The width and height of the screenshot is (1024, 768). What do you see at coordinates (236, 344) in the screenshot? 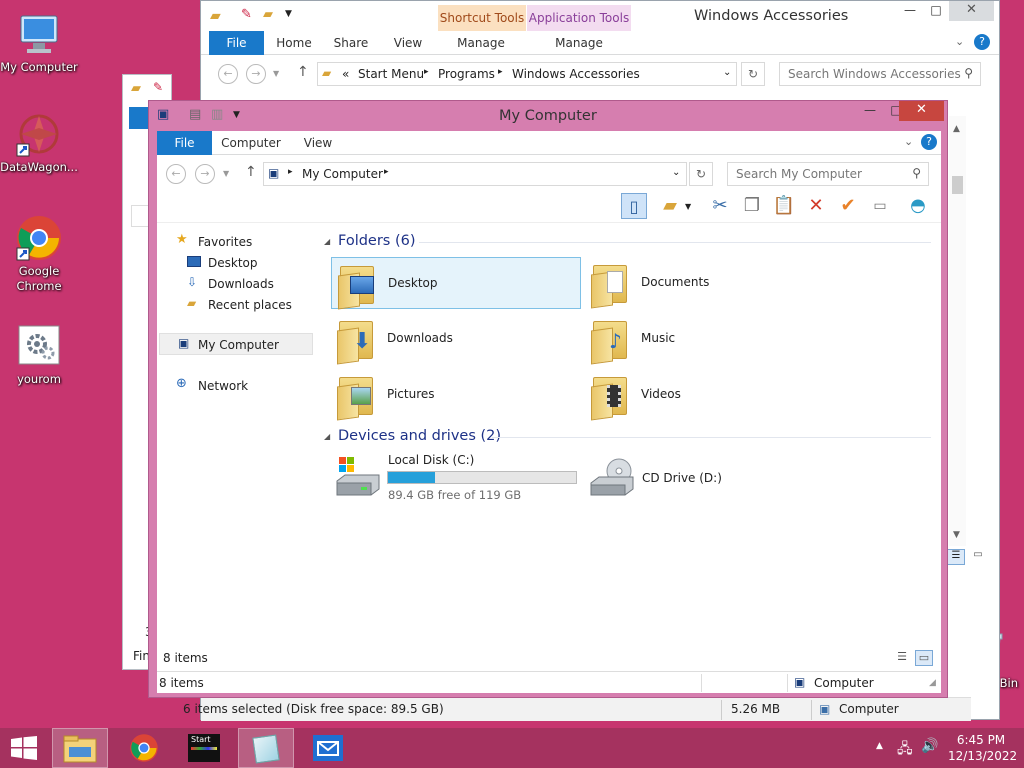
I see `nav-my-computer-row: ▣ My Computer` at bounding box center [236, 344].